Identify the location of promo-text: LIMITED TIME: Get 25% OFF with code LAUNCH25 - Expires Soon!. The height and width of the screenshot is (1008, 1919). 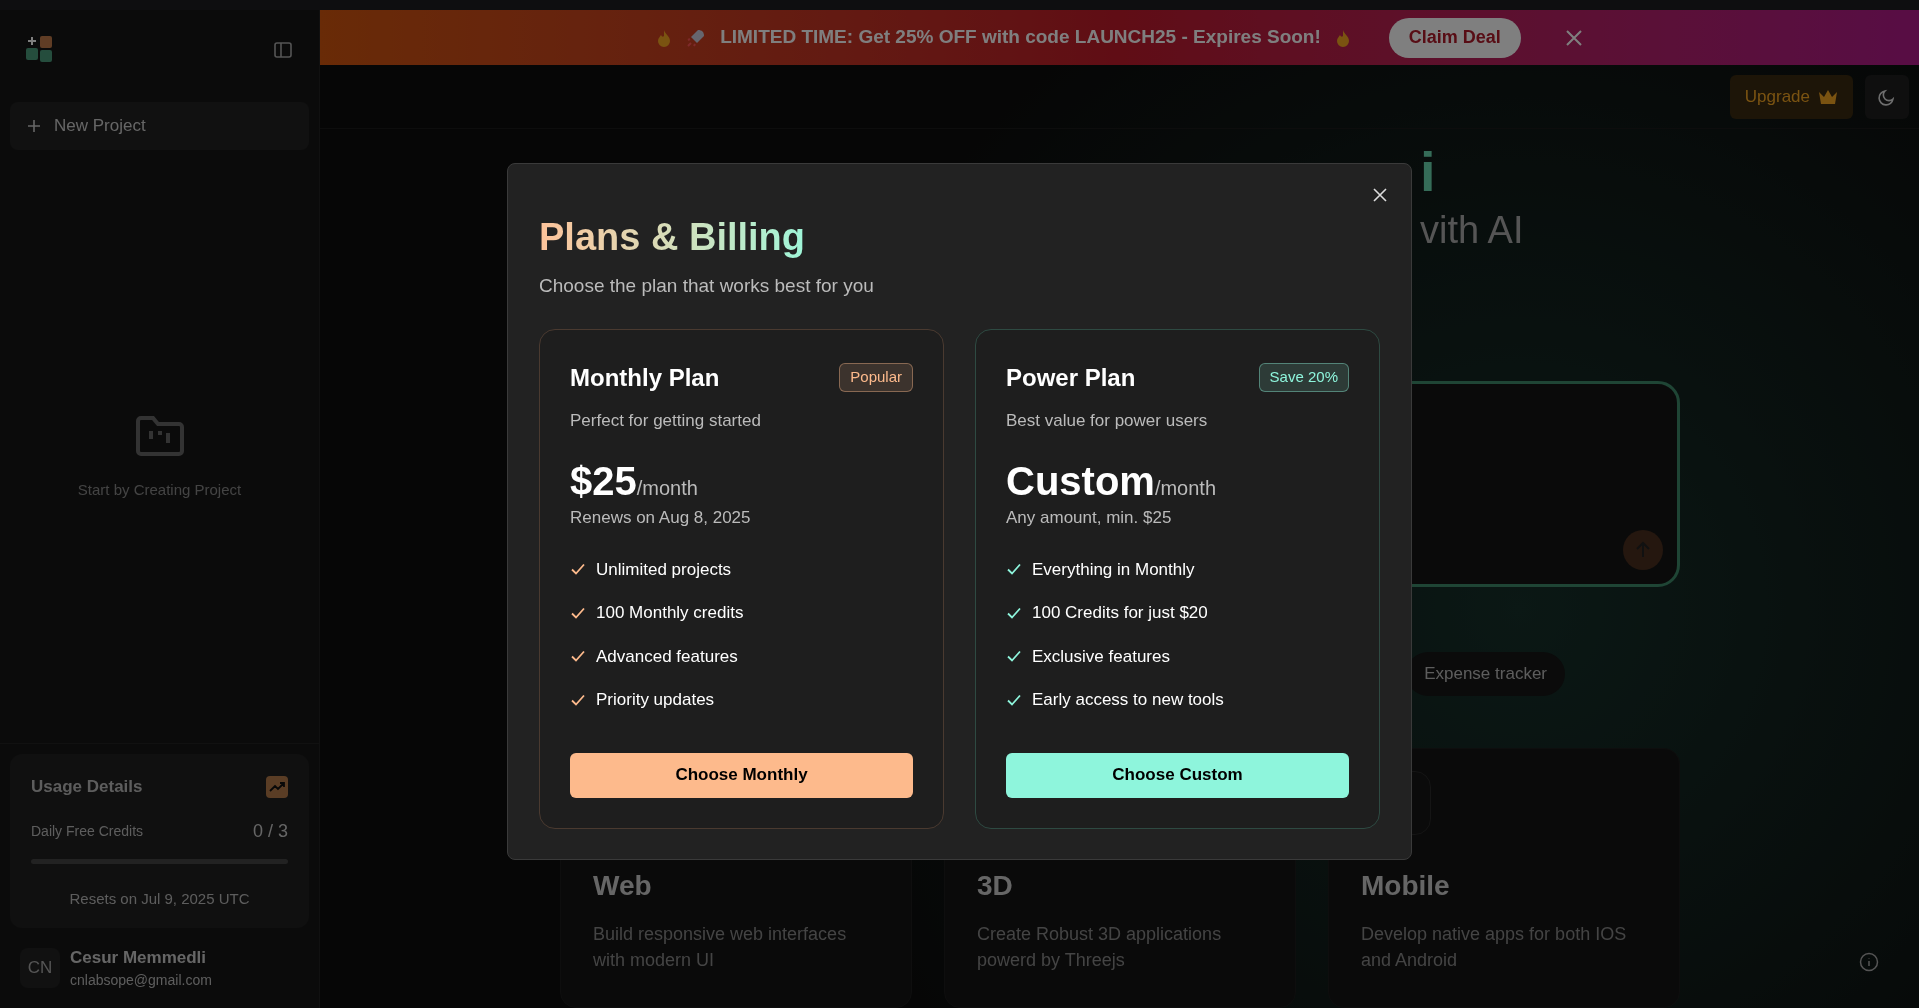
(1020, 37).